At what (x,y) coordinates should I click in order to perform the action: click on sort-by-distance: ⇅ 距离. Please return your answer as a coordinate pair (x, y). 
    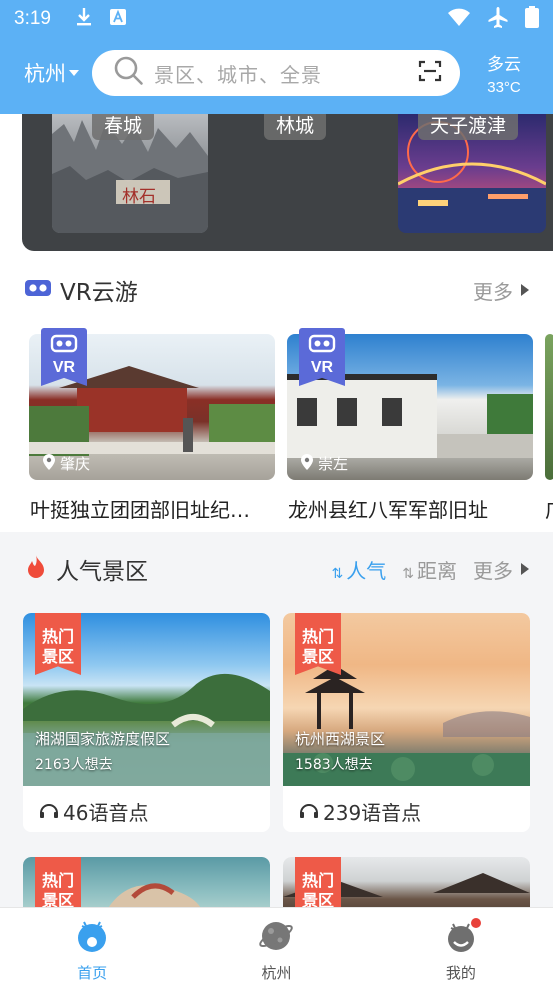
    Looking at the image, I should click on (429, 569).